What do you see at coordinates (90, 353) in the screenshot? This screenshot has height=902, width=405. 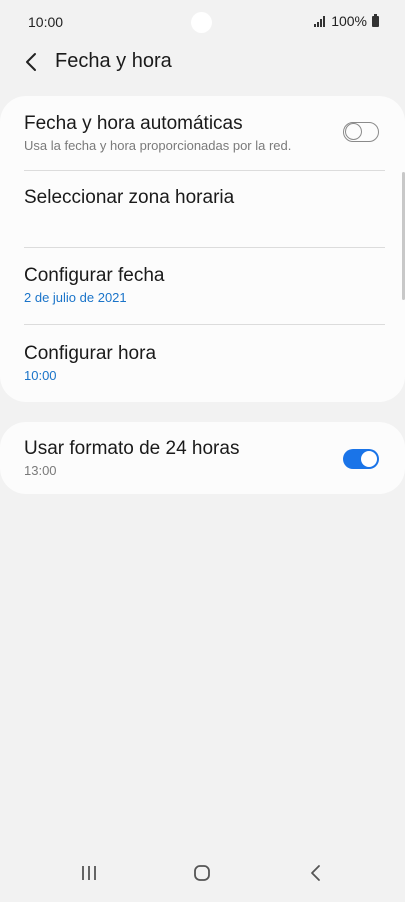 I see `set-time-title: Configurar hora` at bounding box center [90, 353].